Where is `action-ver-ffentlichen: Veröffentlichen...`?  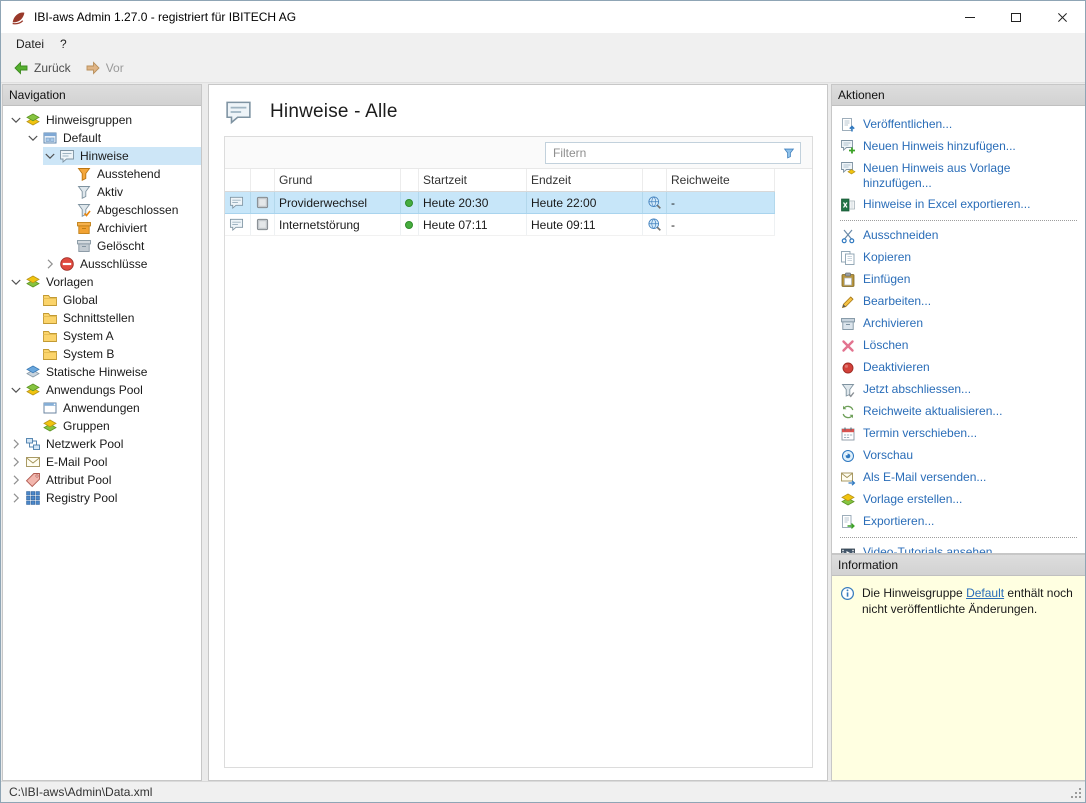
action-ver-ffentlichen: Veröffentlichen... is located at coordinates (958, 125).